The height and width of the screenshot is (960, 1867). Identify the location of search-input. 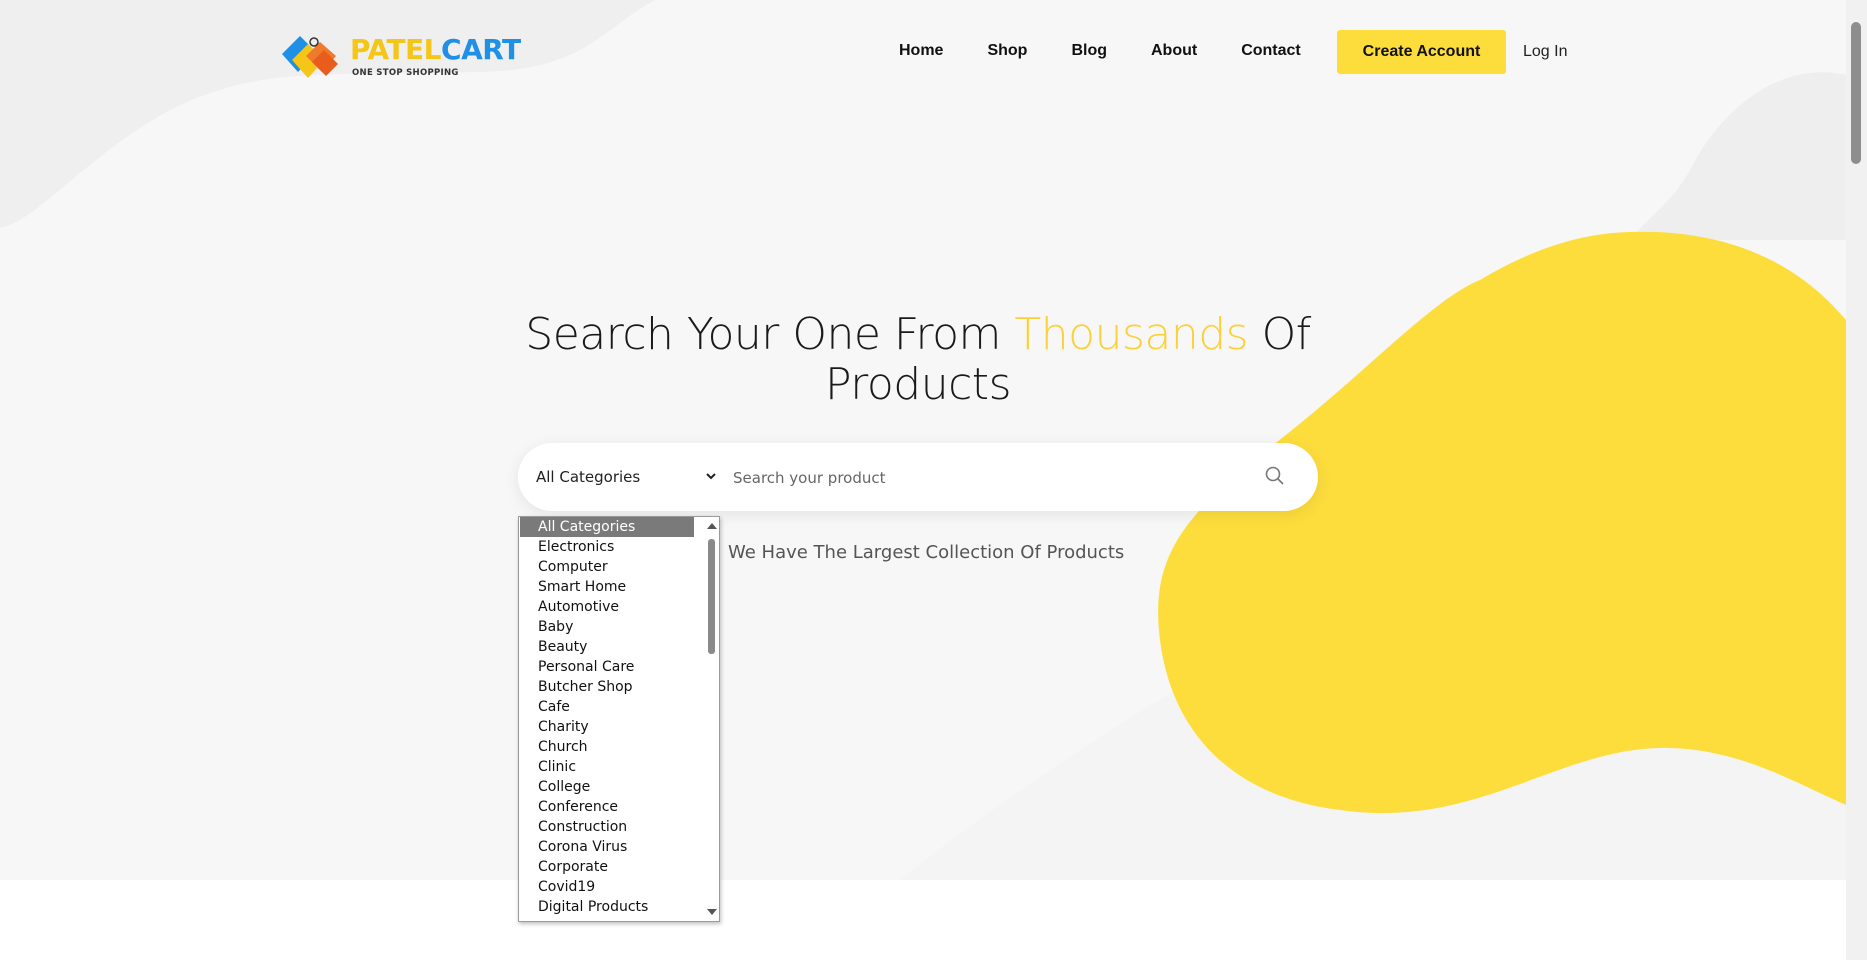
(983, 478).